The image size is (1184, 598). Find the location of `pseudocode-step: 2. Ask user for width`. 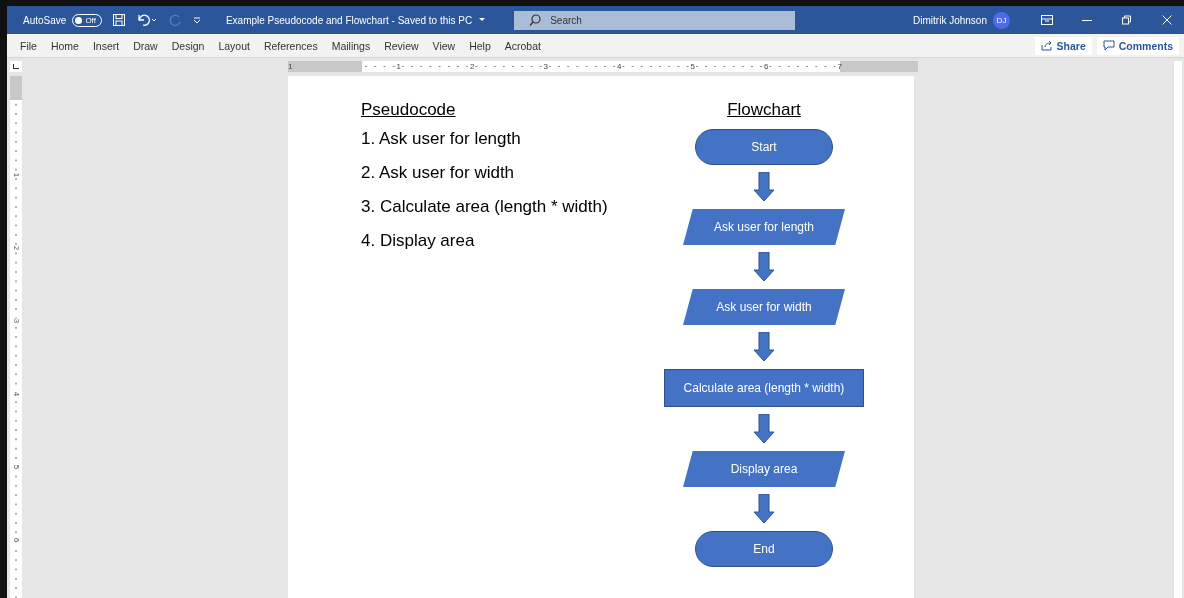

pseudocode-step: 2. Ask user for width is located at coordinates (511, 173).